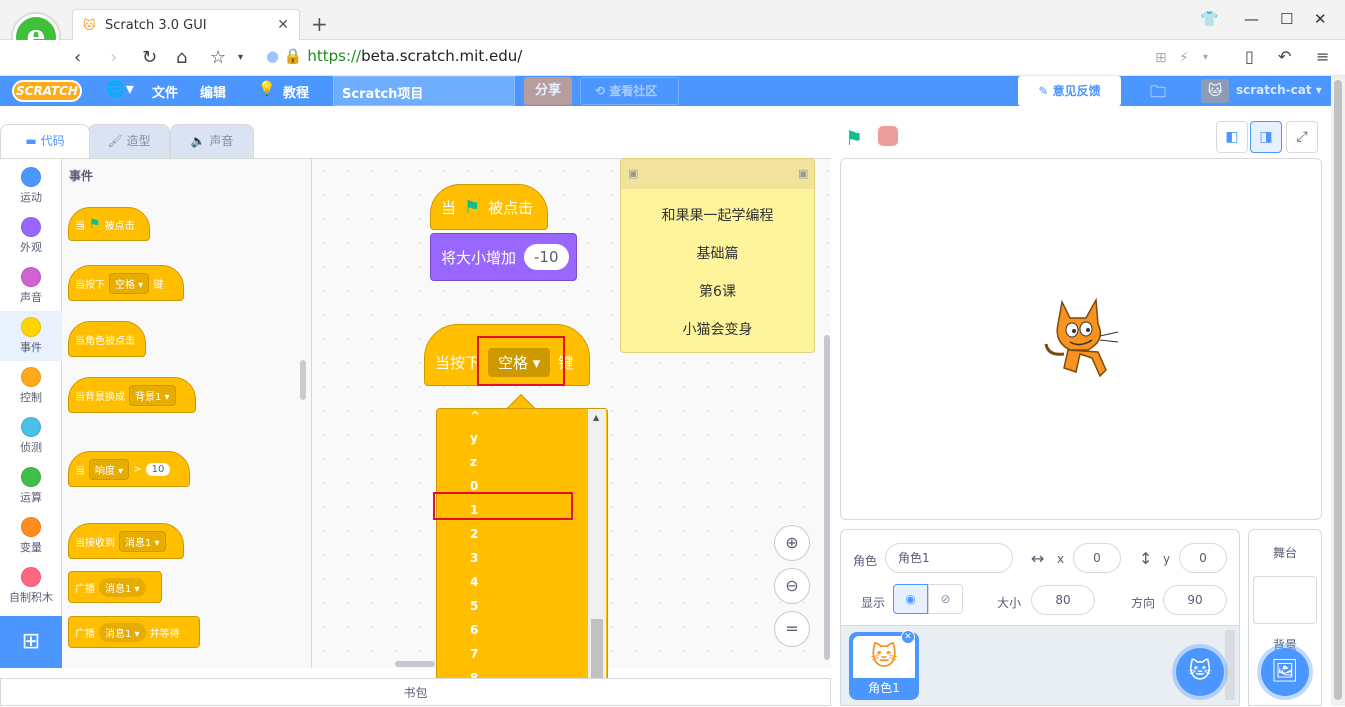 This screenshot has height=707, width=1345. Describe the element at coordinates (31, 386) in the screenshot. I see `category-control: 控制` at that location.